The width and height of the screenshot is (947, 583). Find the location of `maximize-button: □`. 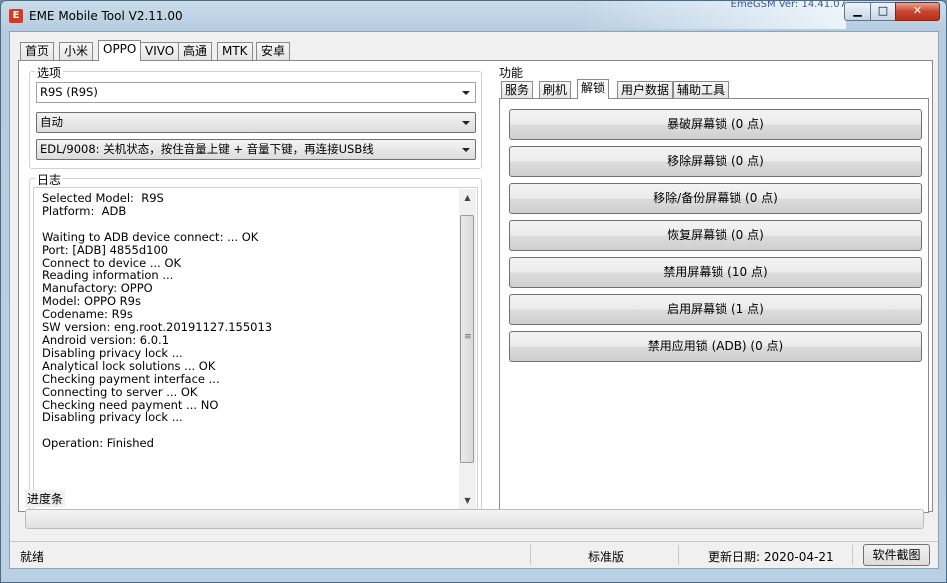

maximize-button: □ is located at coordinates (883, 11).